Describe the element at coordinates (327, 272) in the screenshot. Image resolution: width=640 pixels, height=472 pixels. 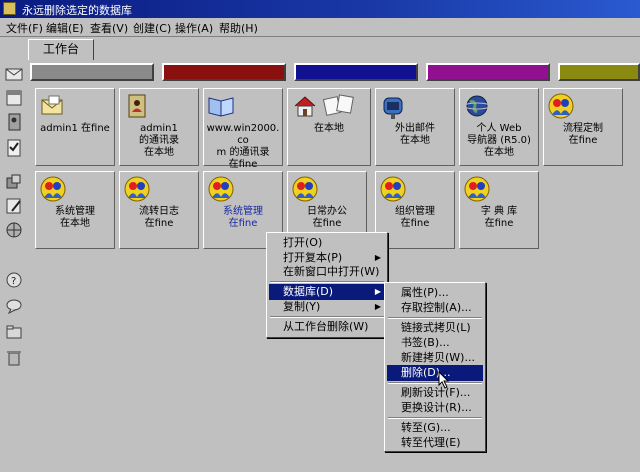
I see `menu-item-open-new-window: 在新窗口中打开(W)` at that location.